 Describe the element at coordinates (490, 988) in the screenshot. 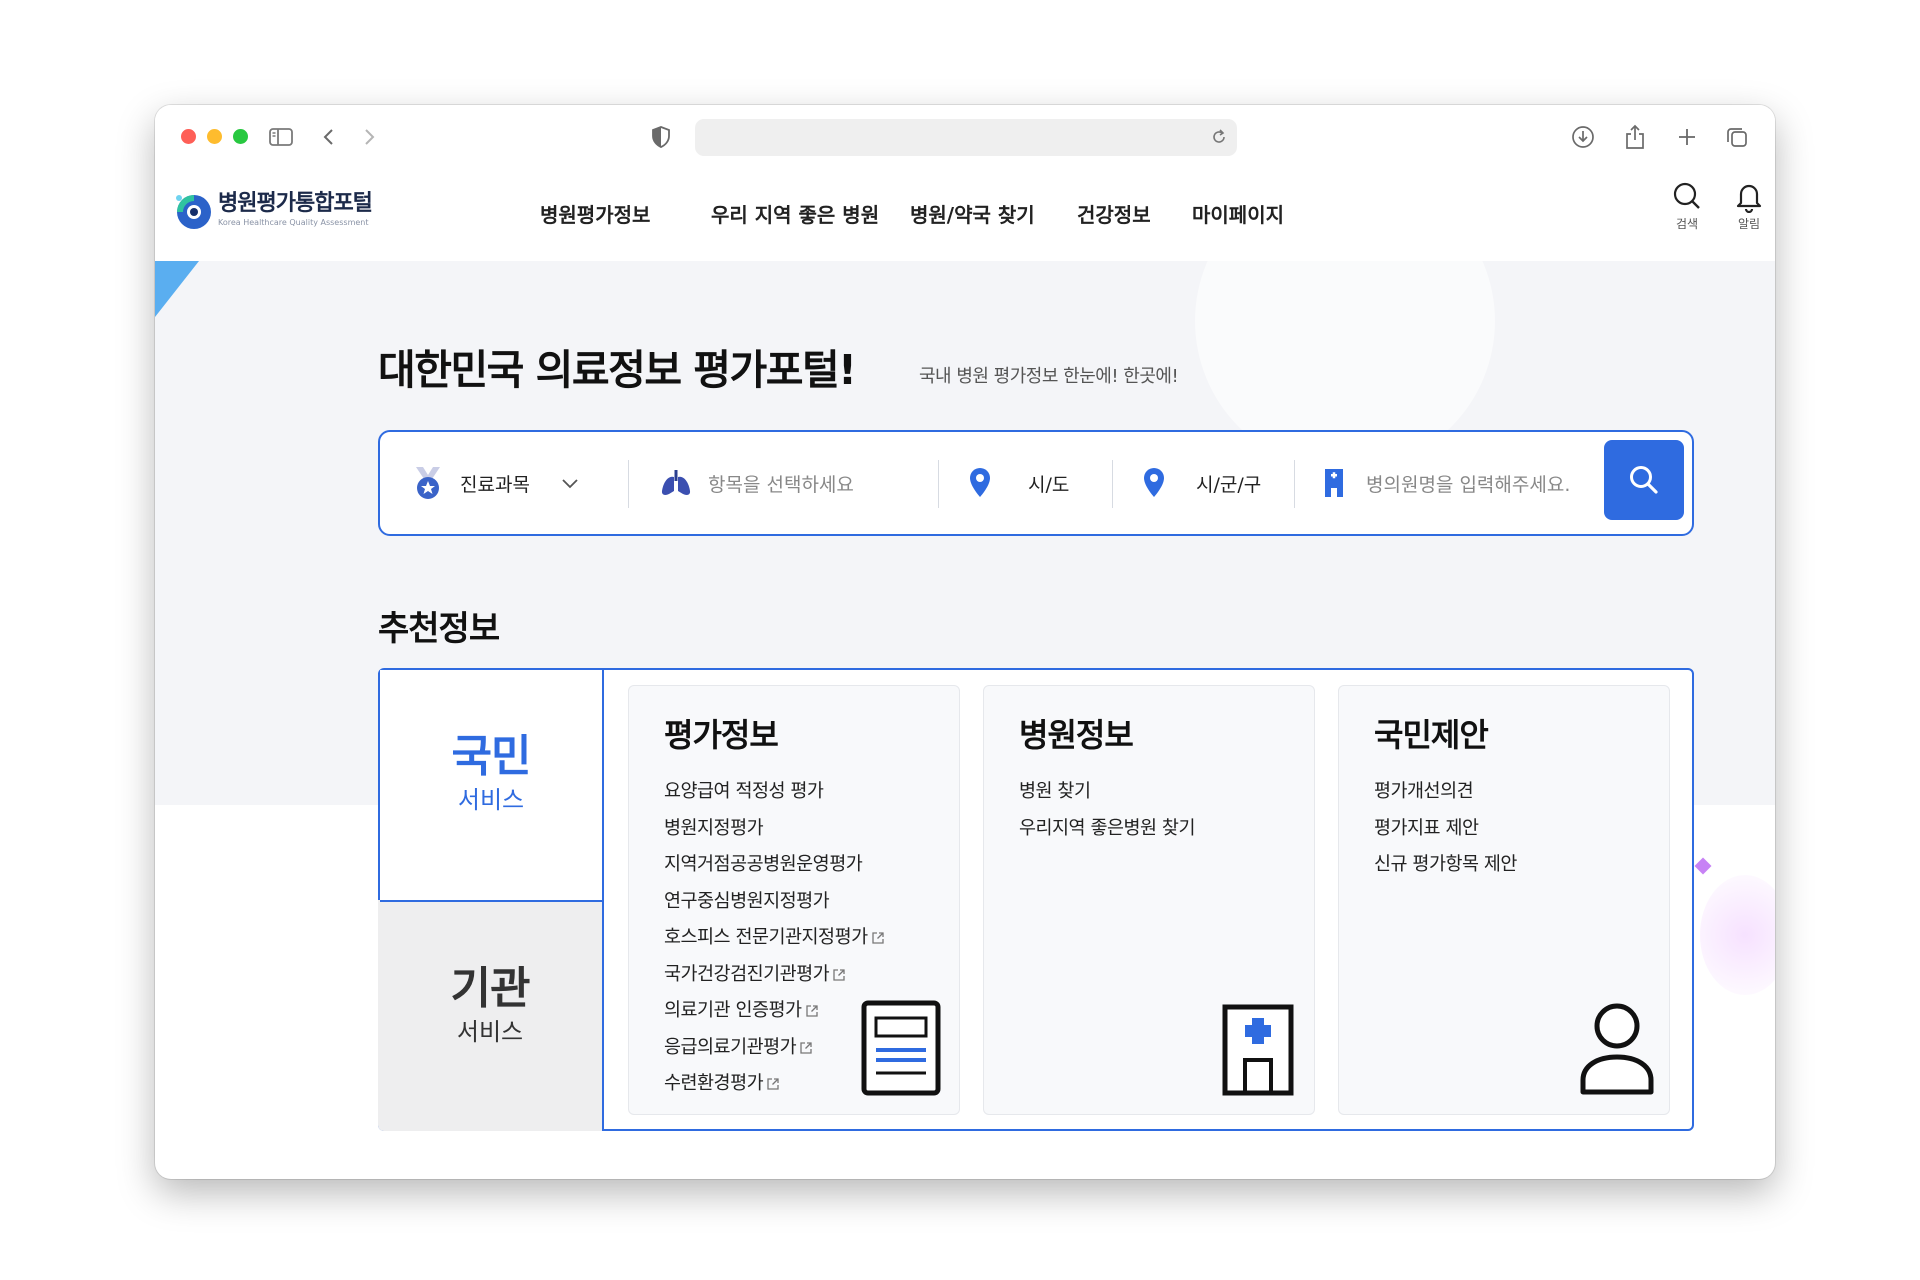

I see `tab-org-title: 기관` at that location.